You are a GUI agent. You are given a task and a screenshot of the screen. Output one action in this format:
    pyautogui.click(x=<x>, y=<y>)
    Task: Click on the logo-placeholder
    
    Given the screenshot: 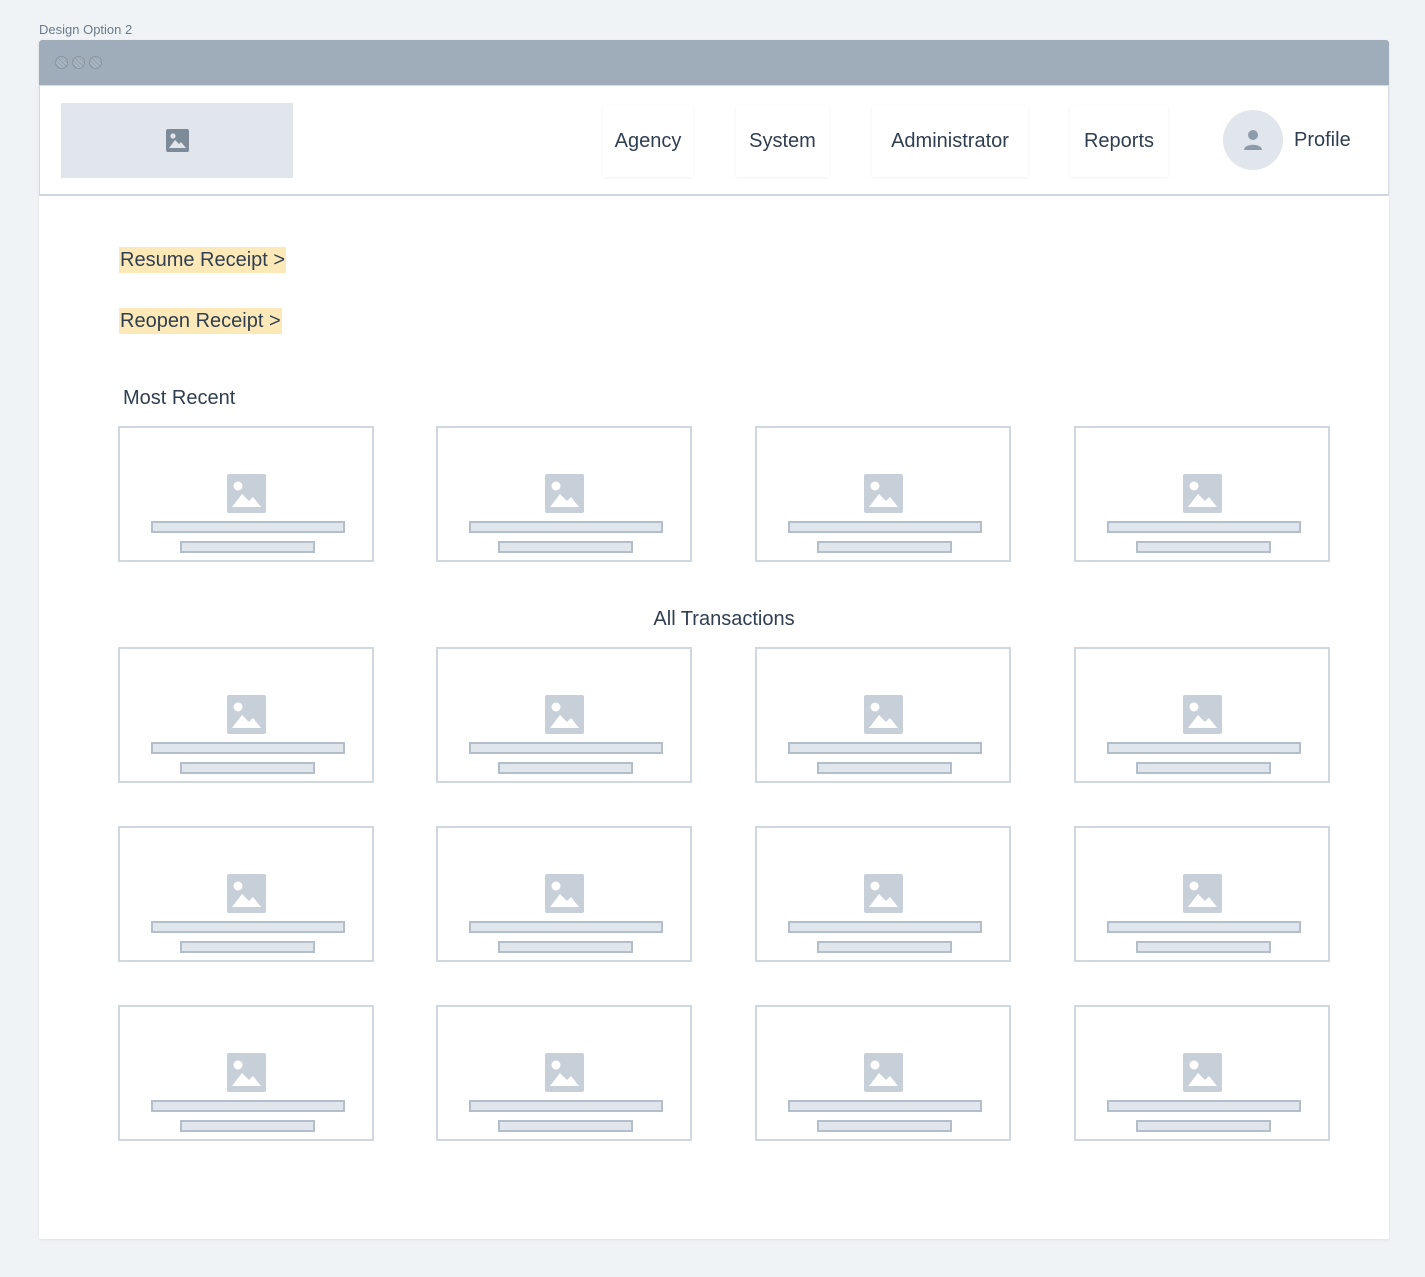 What is the action you would take?
    pyautogui.click(x=177, y=140)
    